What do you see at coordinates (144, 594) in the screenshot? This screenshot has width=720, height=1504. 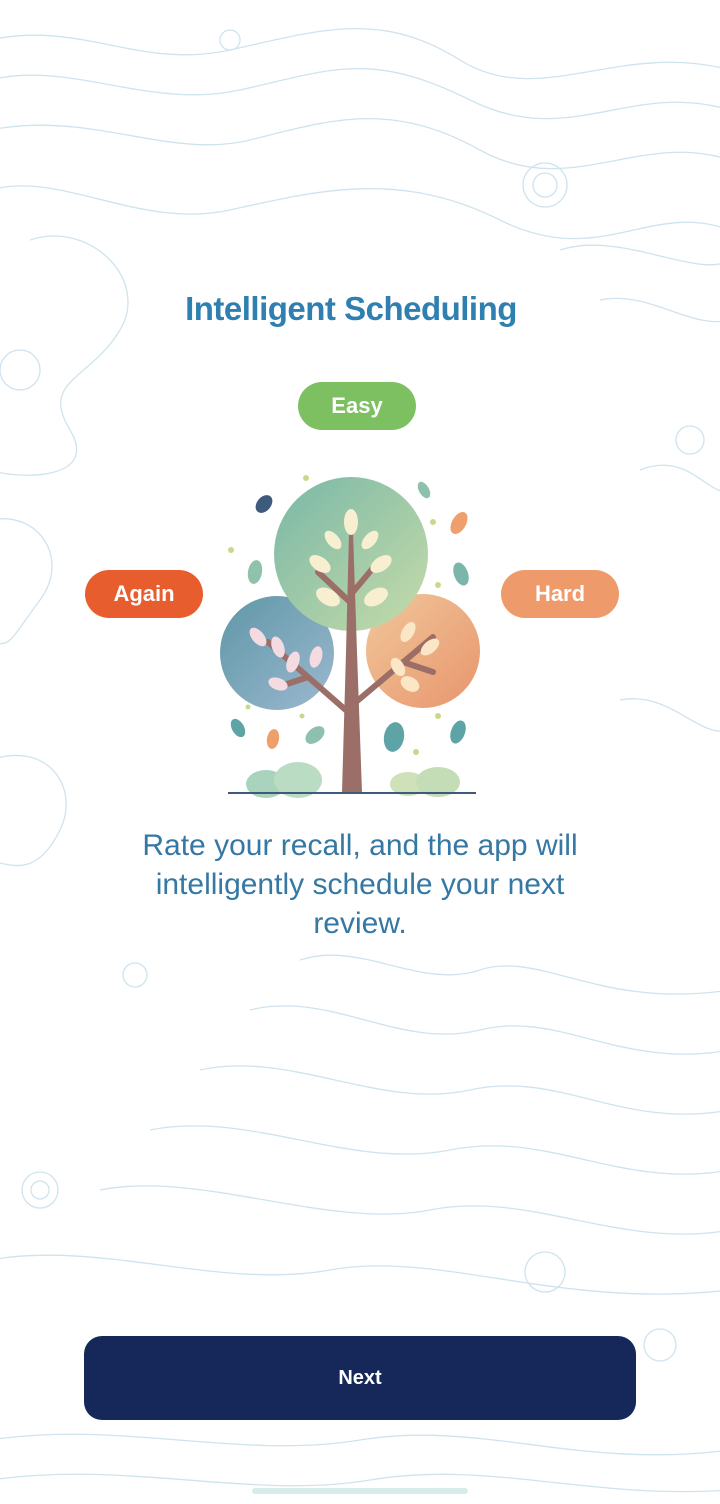 I see `again-rating-pill: Again` at bounding box center [144, 594].